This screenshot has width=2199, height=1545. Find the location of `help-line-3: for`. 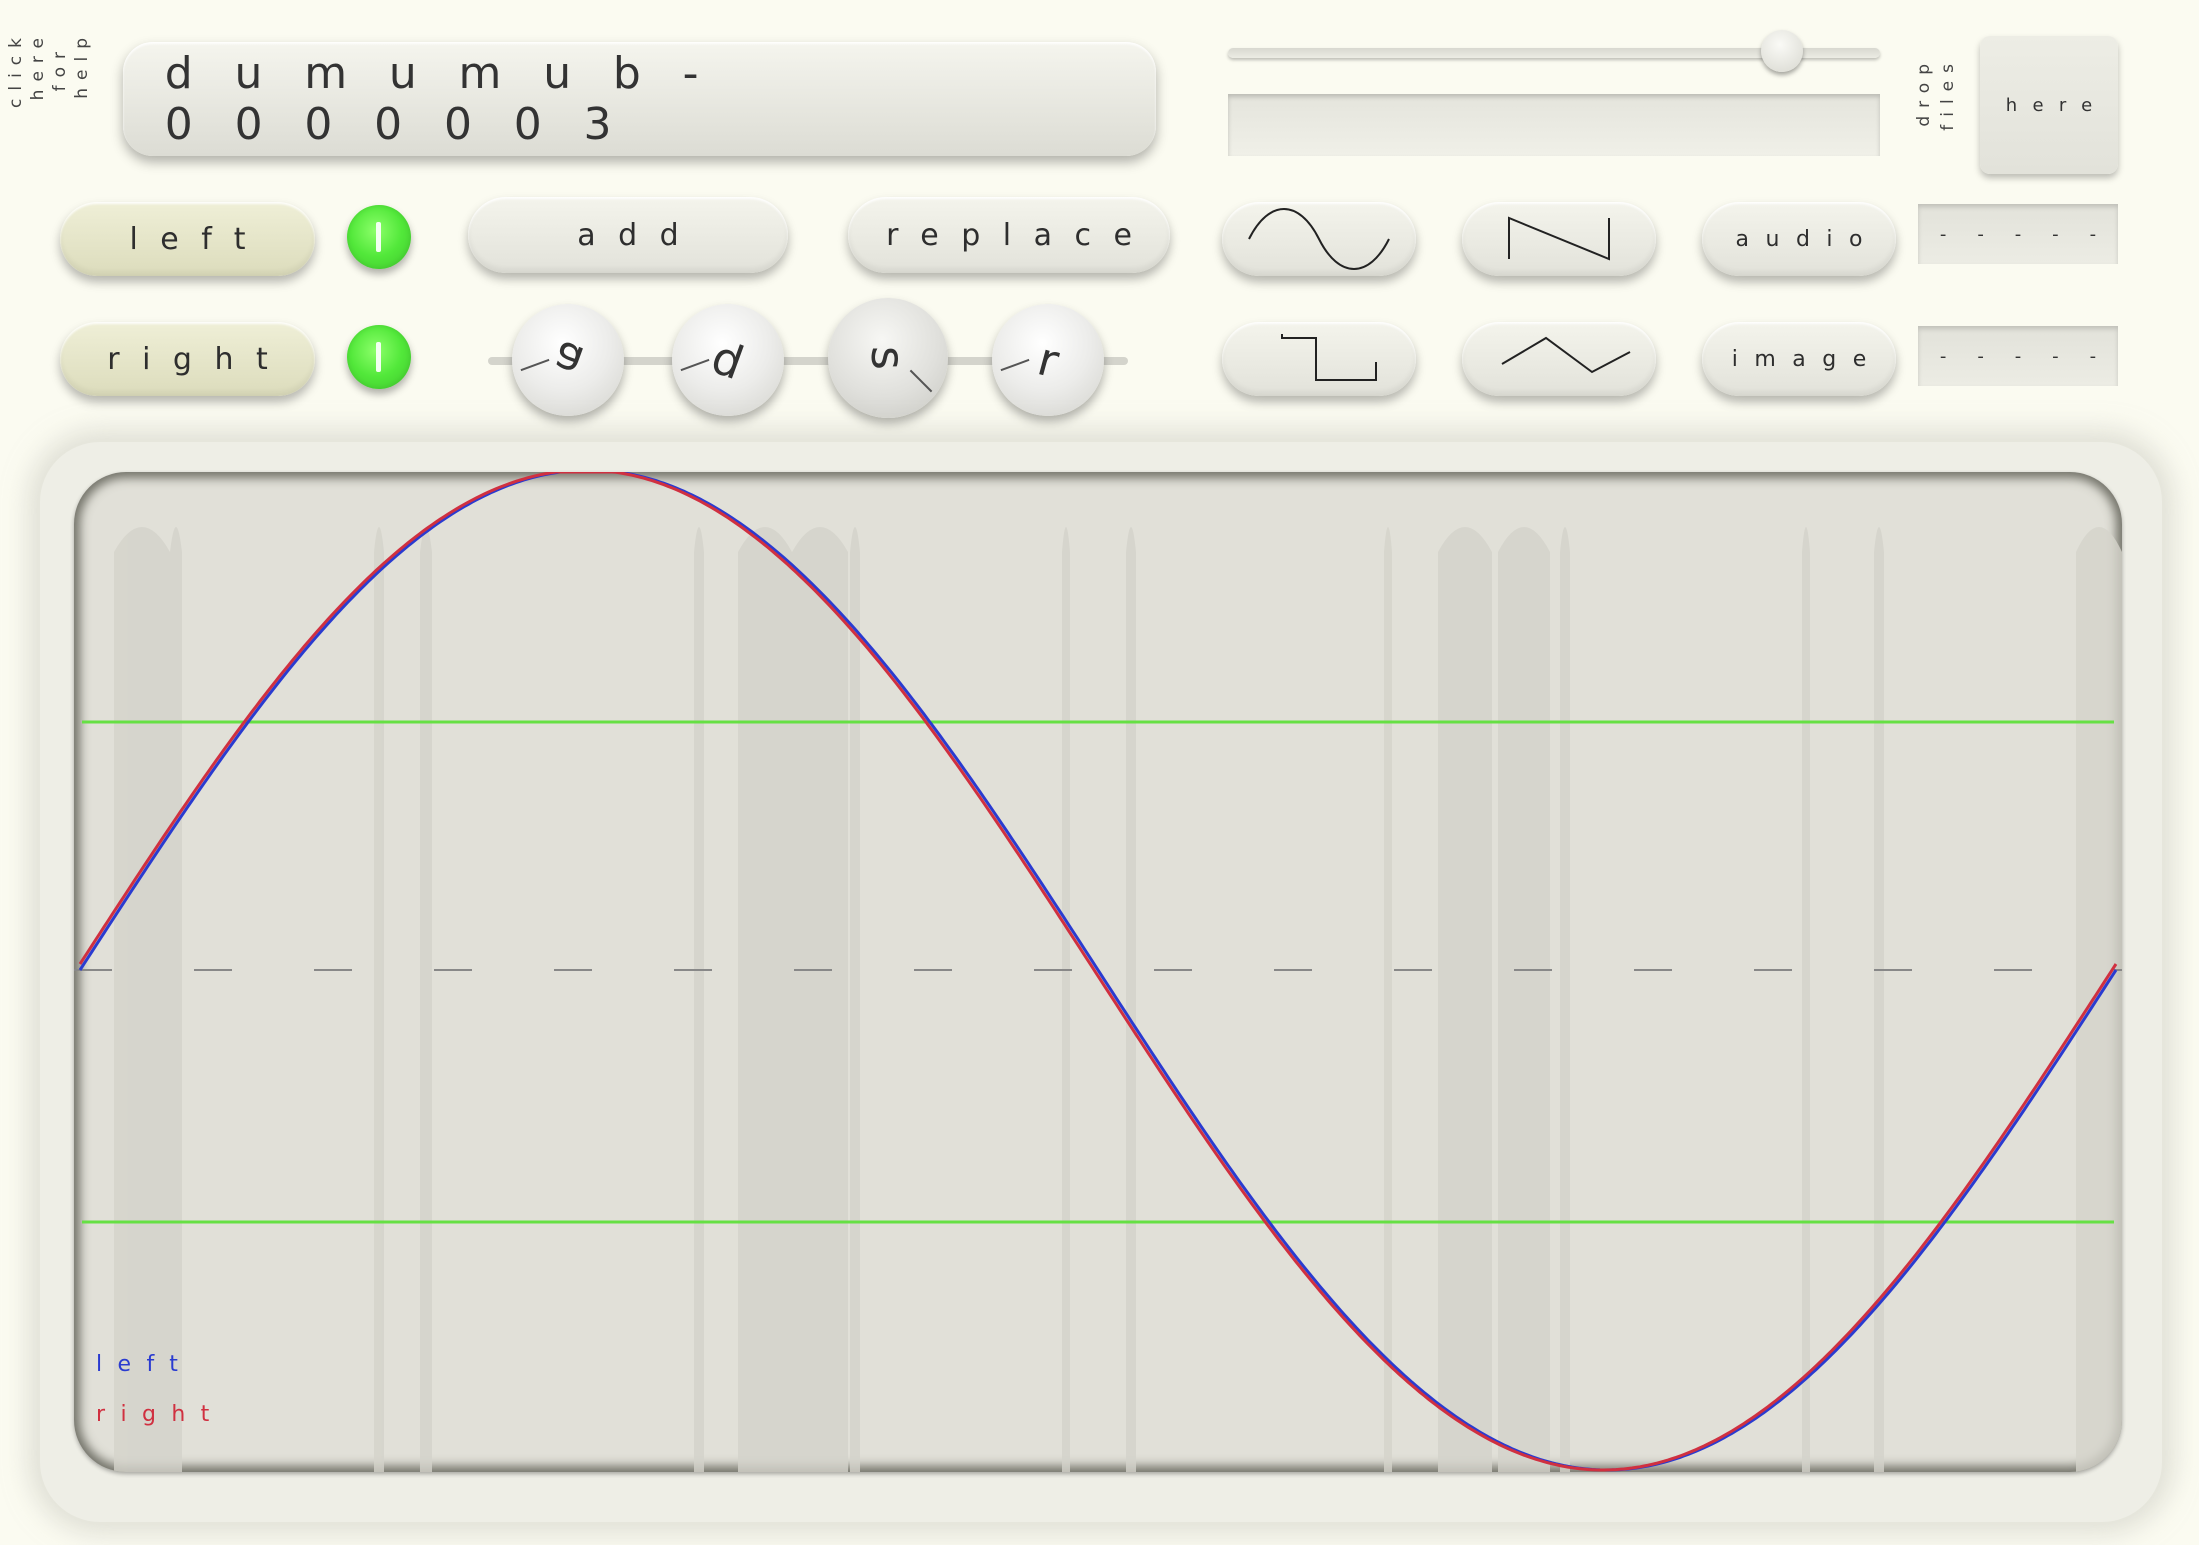

help-line-3: for is located at coordinates (60, 67).